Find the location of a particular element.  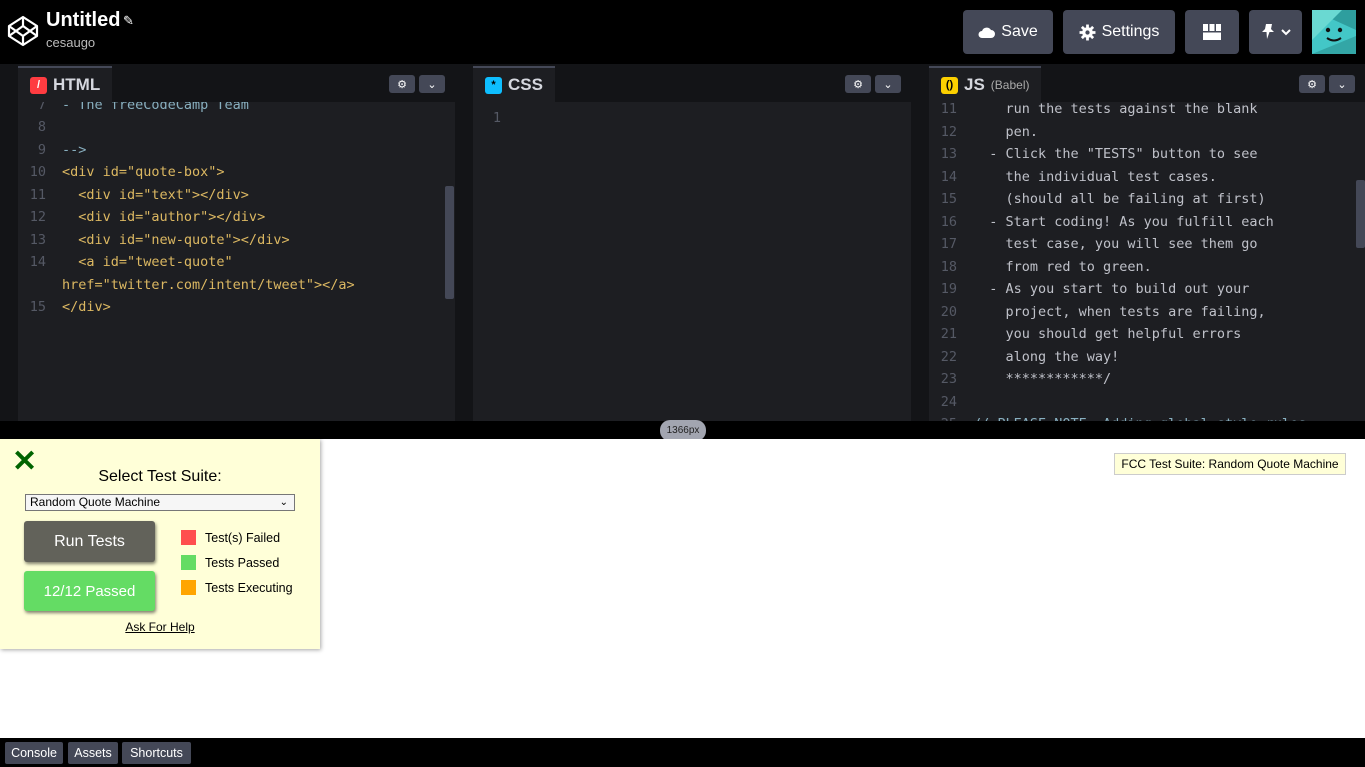

tab-html: / HTML is located at coordinates (65, 84).